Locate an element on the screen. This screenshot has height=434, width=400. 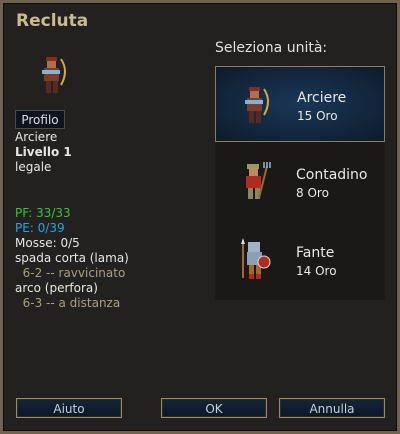
attack-stats: 6-2 -- ravvicinato is located at coordinates (70, 273).